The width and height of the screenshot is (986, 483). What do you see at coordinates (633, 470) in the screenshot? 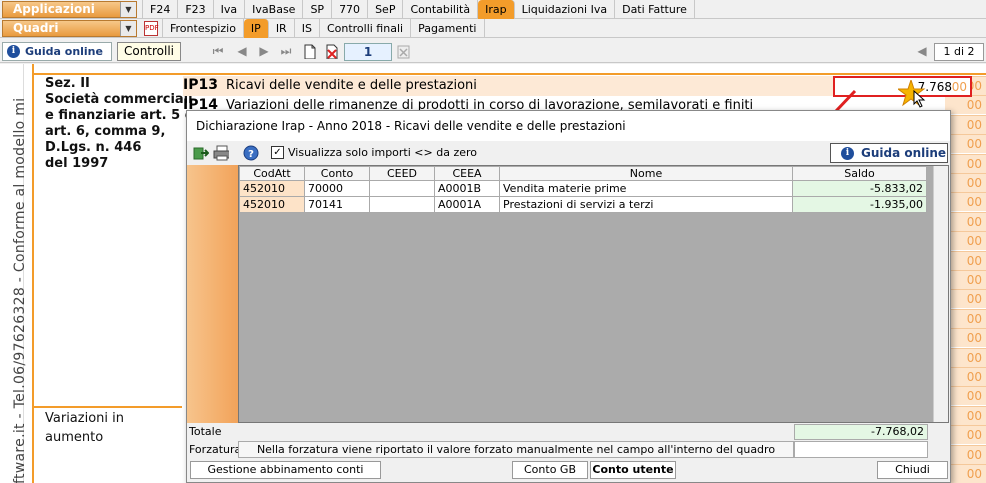
I see `conto-utente-button: Conto utente` at bounding box center [633, 470].